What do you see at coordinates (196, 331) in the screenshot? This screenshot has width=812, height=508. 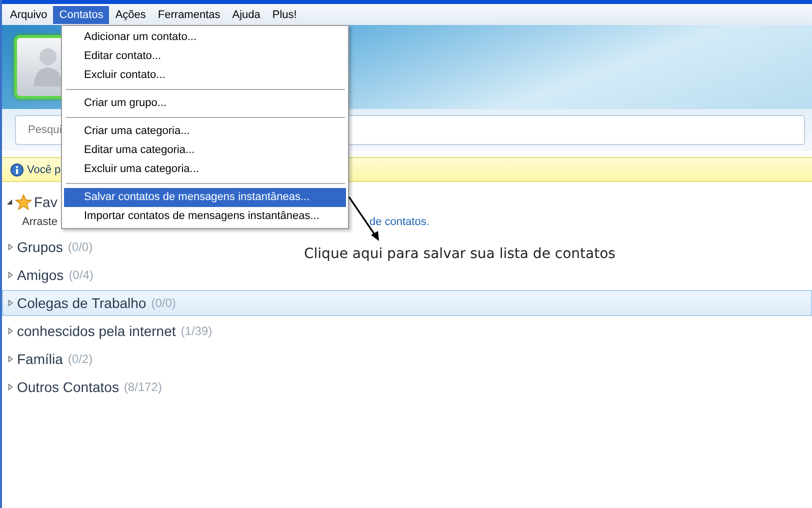 I see `group-count: (1/39)` at bounding box center [196, 331].